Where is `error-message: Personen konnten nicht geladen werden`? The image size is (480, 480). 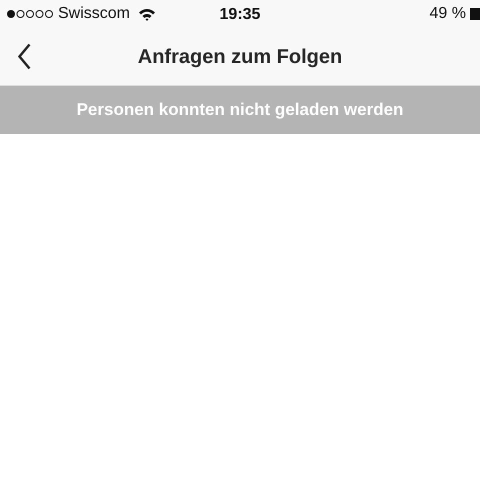 error-message: Personen konnten nicht geladen werden is located at coordinates (240, 110).